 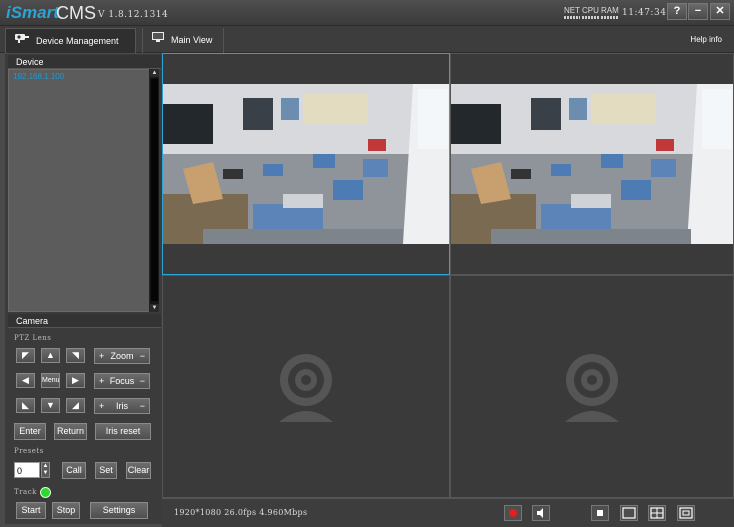 I want to click on iris-label: Iris, so click(x=122, y=406).